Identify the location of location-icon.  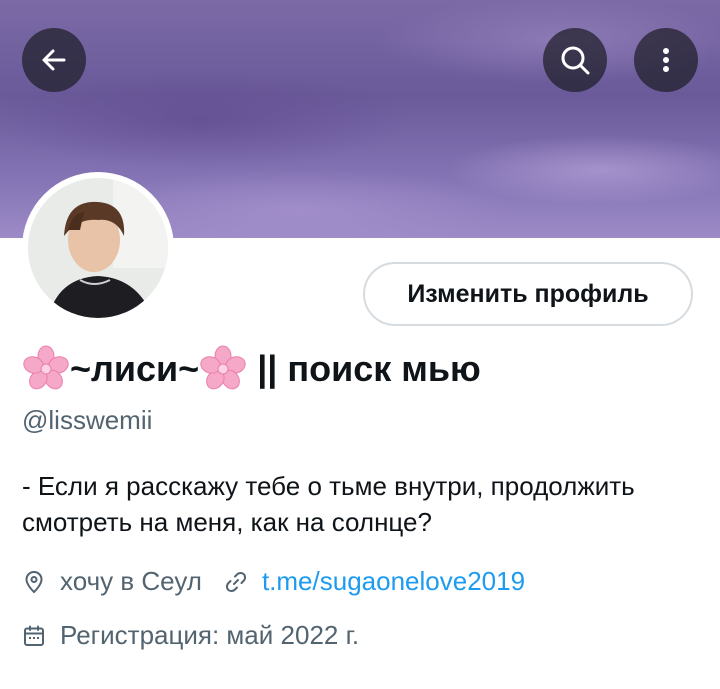
(34, 581).